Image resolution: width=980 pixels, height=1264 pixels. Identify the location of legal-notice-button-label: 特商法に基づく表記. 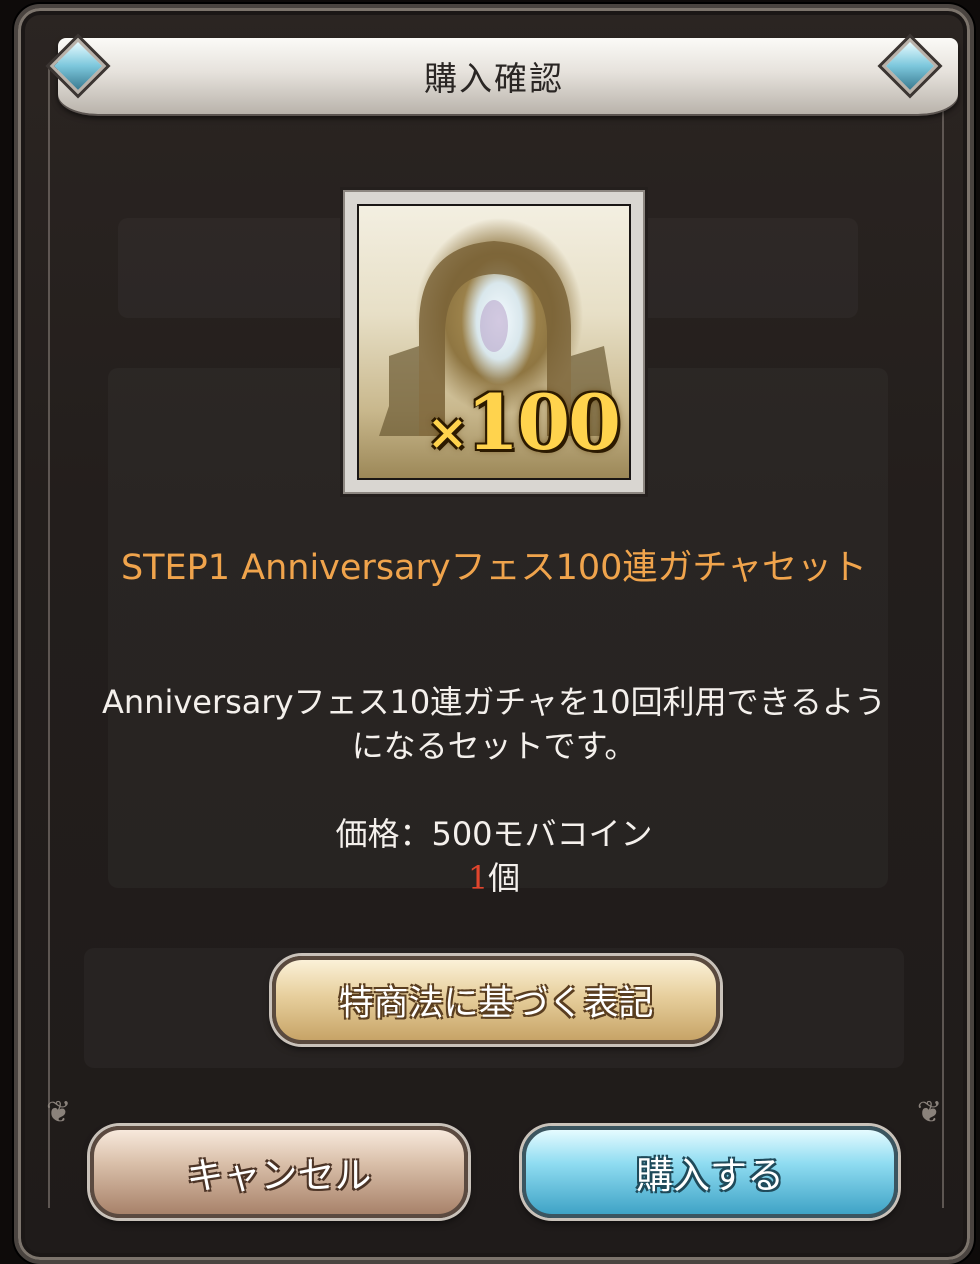
(496, 1003).